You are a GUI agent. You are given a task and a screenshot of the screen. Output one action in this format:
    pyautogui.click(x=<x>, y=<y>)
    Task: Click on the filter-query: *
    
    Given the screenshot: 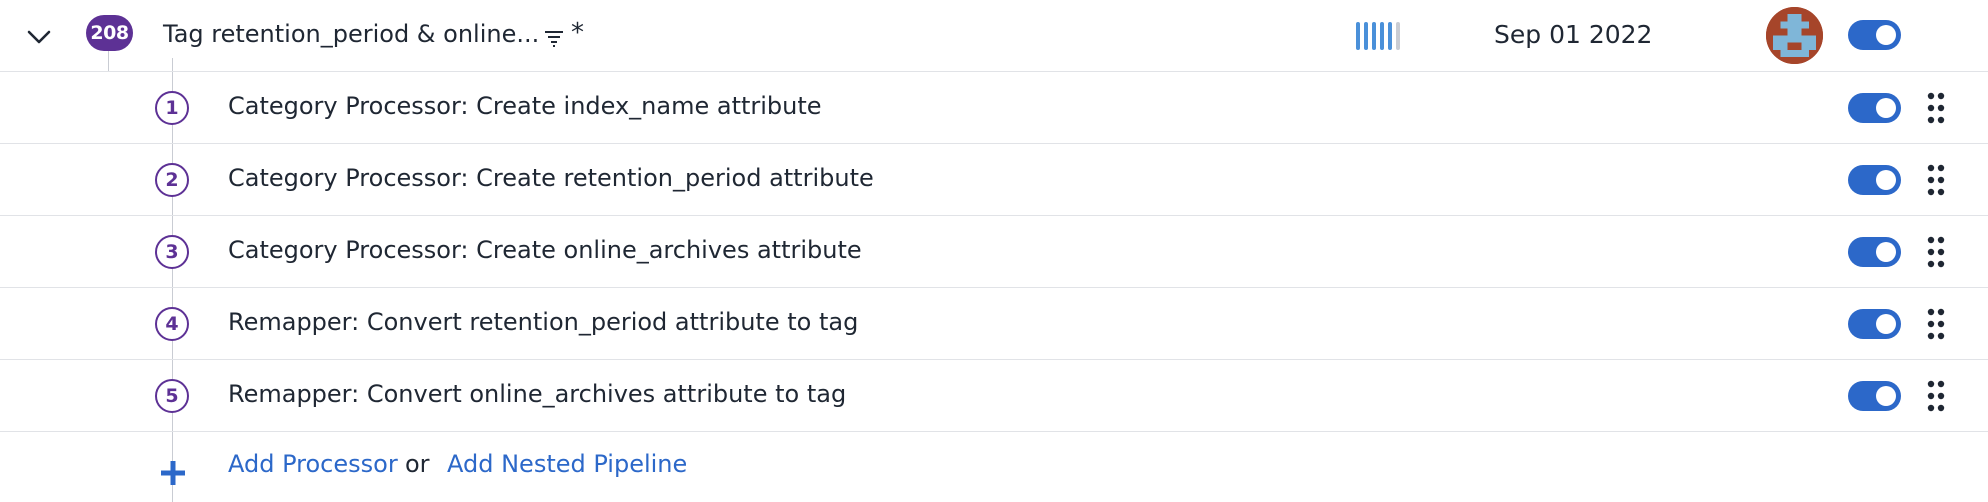 What is the action you would take?
    pyautogui.click(x=577, y=33)
    